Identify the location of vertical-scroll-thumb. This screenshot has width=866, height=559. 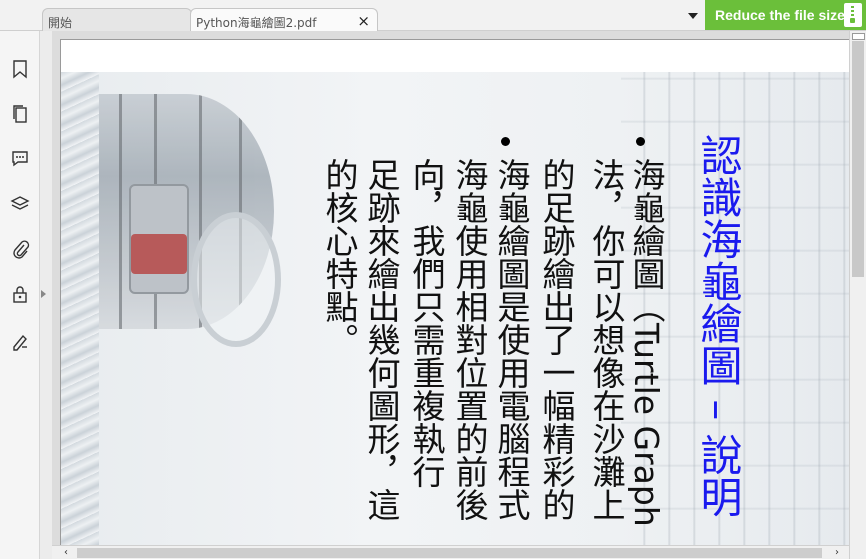
(858, 159).